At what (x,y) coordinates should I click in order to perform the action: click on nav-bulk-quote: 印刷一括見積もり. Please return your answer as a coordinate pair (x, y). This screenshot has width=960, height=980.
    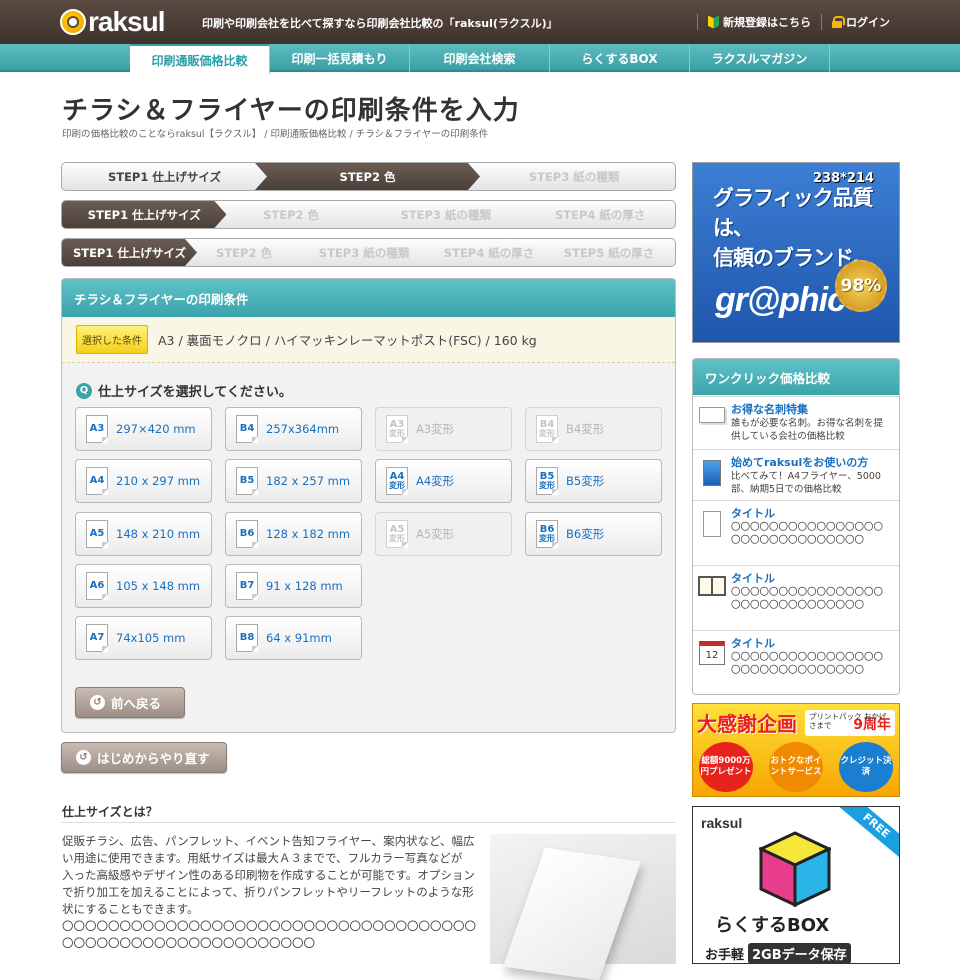
    Looking at the image, I should click on (340, 58).